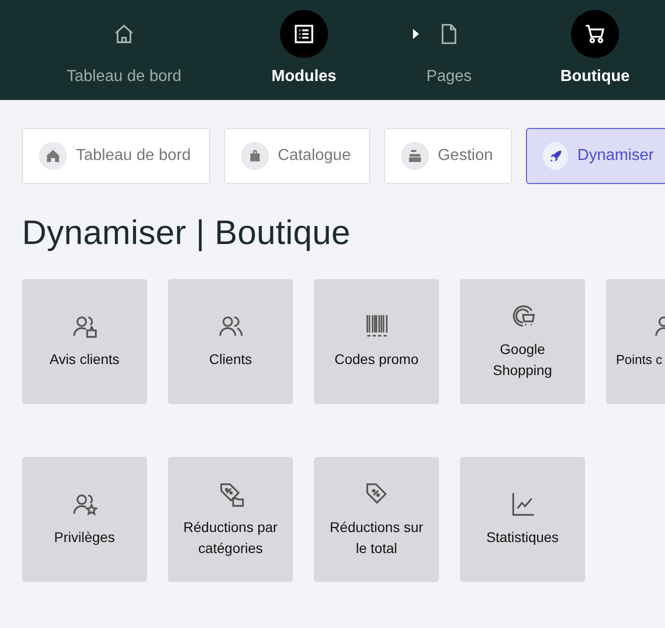  I want to click on category-tab: Gestion, so click(448, 156).